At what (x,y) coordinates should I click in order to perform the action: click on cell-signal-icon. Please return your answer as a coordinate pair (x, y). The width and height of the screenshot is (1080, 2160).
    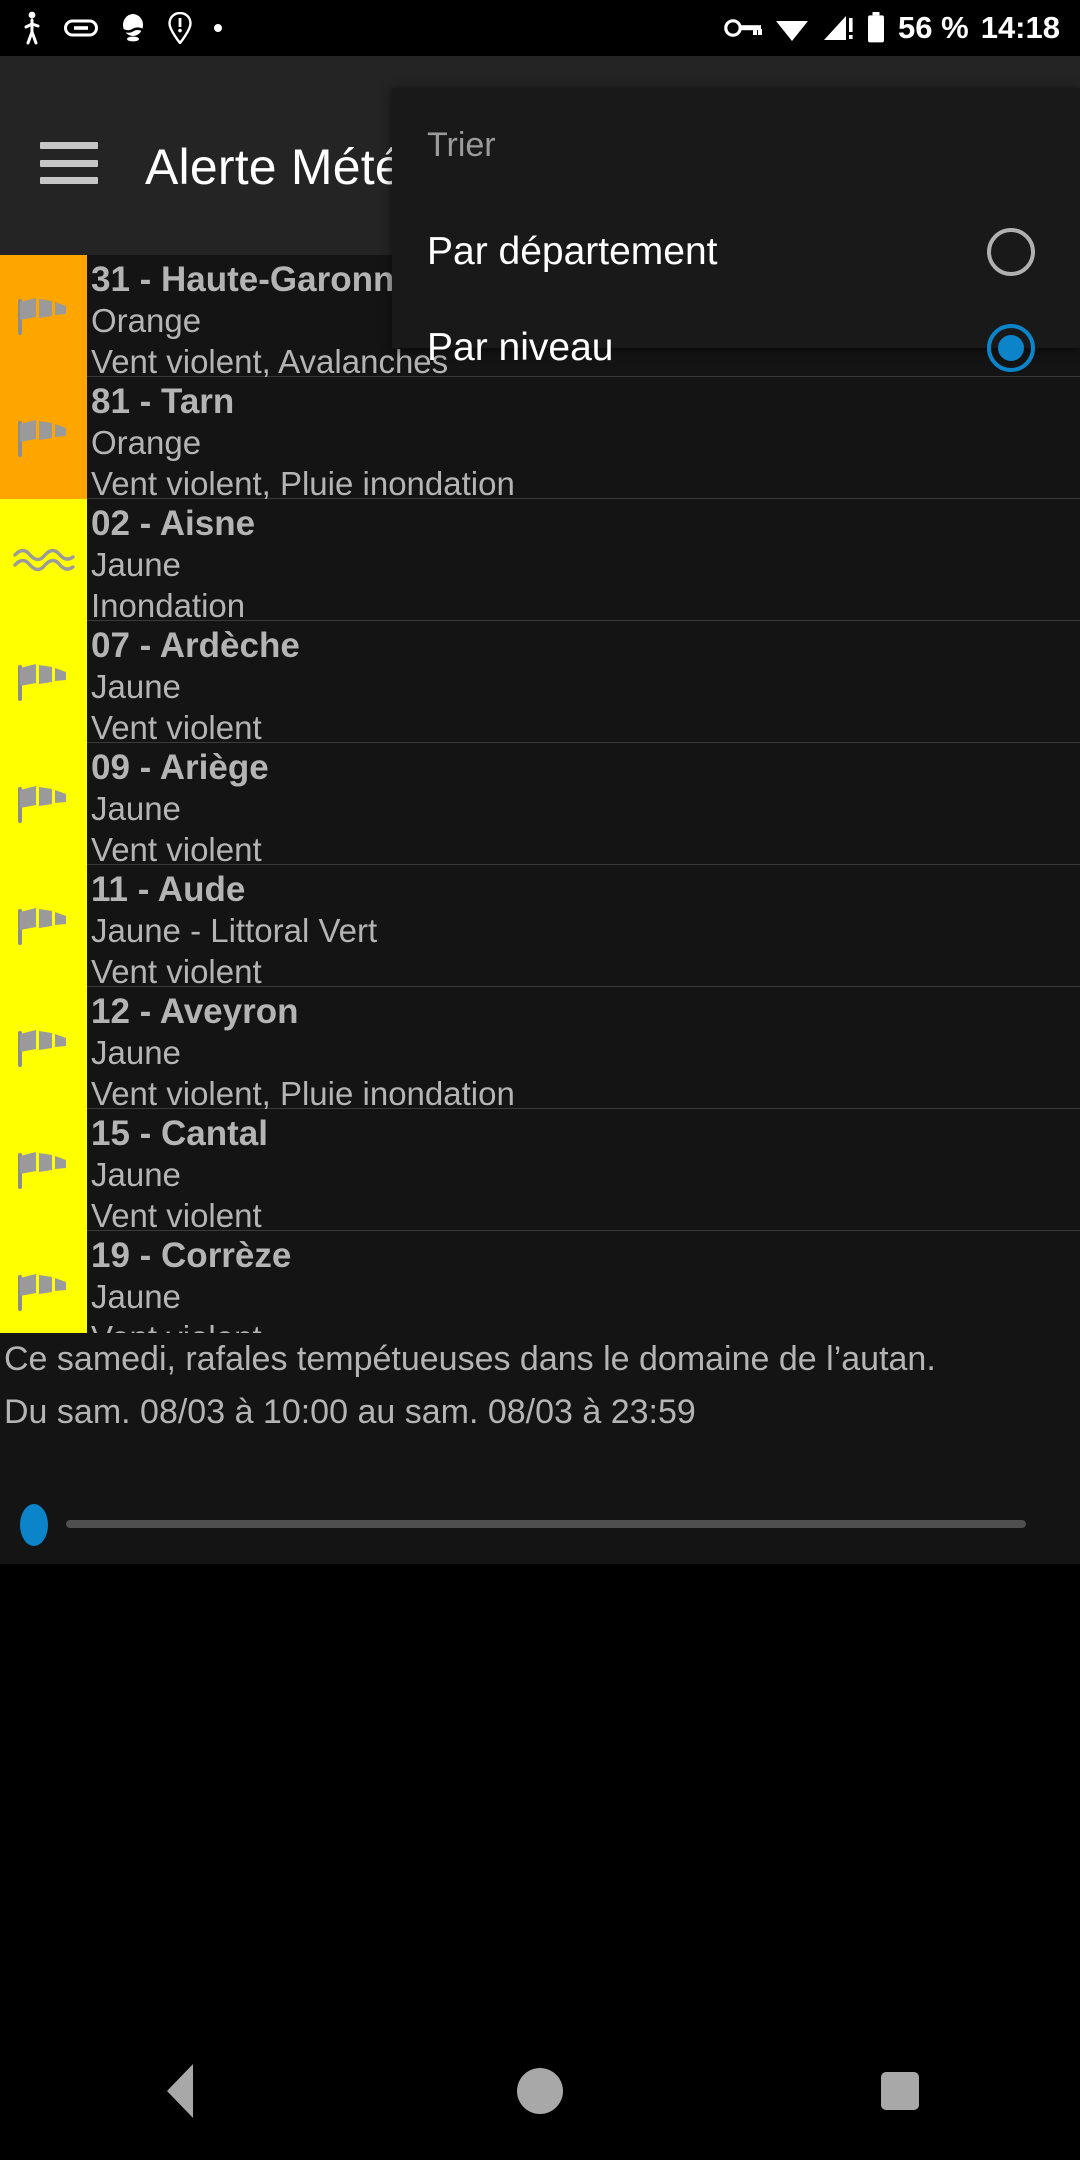
    Looking at the image, I should click on (838, 28).